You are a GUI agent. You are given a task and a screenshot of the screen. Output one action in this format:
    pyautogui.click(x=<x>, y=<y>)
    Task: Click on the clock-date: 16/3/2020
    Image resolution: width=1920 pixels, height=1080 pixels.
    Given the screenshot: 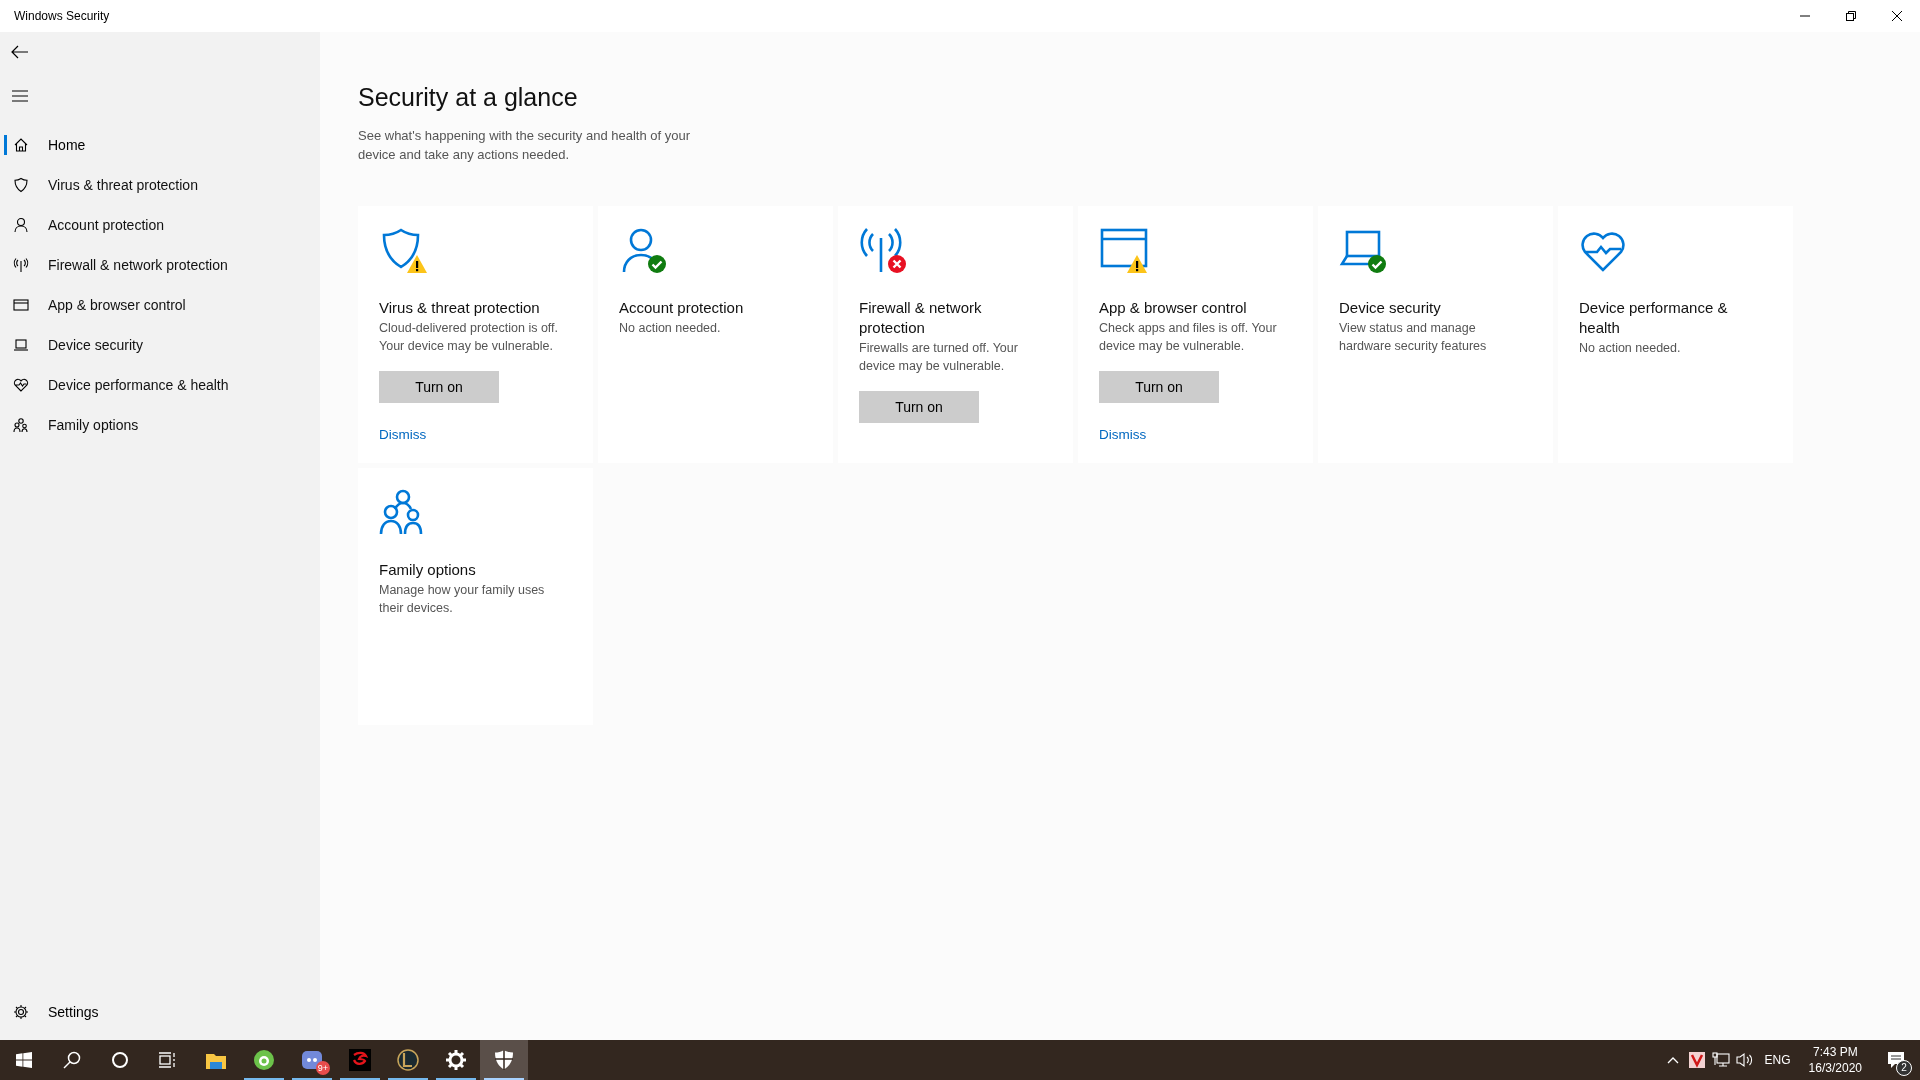 What is the action you would take?
    pyautogui.click(x=1835, y=1068)
    